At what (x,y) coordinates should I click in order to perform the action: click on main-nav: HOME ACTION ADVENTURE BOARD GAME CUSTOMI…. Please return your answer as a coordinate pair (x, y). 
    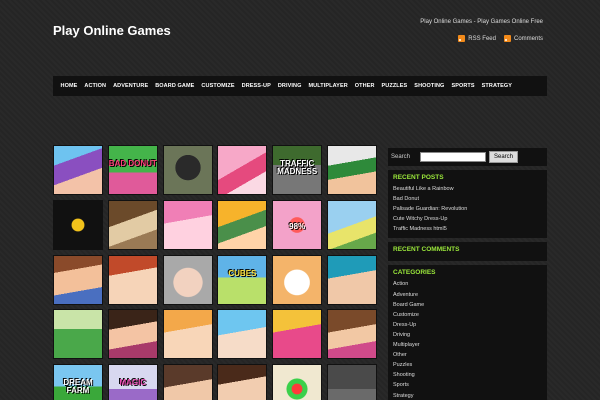
    Looking at the image, I should click on (300, 86).